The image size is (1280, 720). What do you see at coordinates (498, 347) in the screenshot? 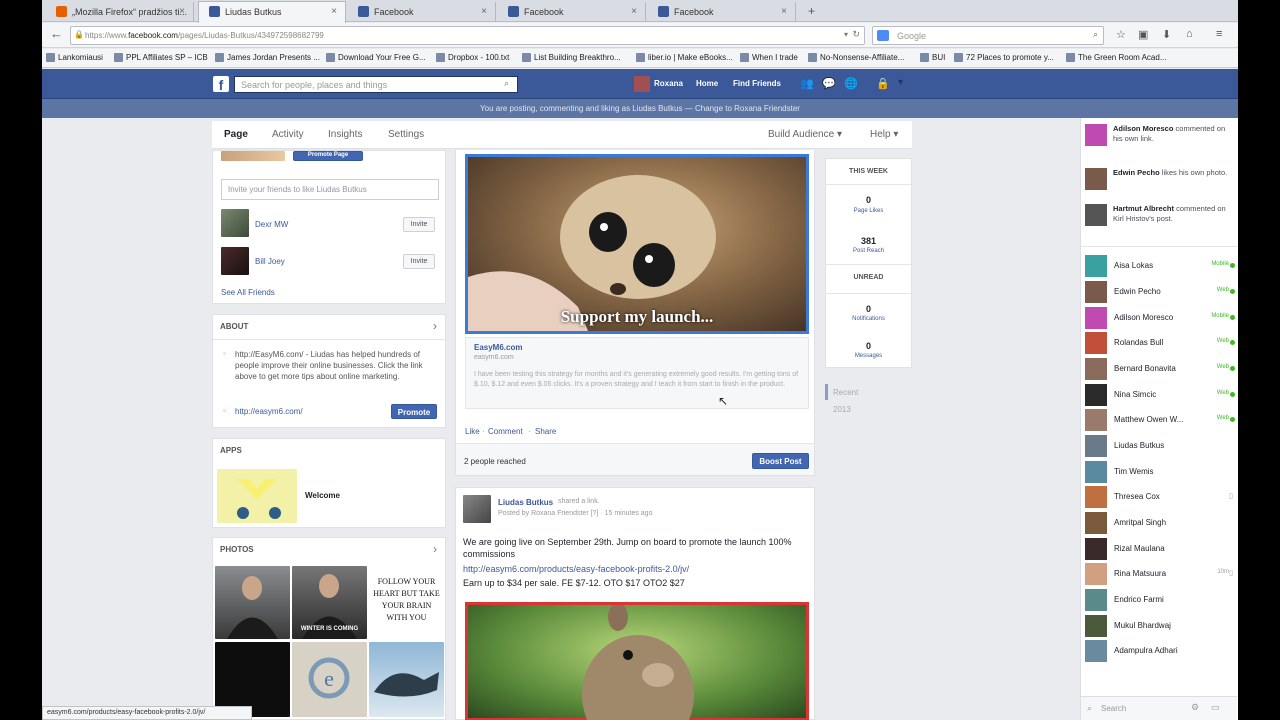
I see `link-title: EasyM6.com` at bounding box center [498, 347].